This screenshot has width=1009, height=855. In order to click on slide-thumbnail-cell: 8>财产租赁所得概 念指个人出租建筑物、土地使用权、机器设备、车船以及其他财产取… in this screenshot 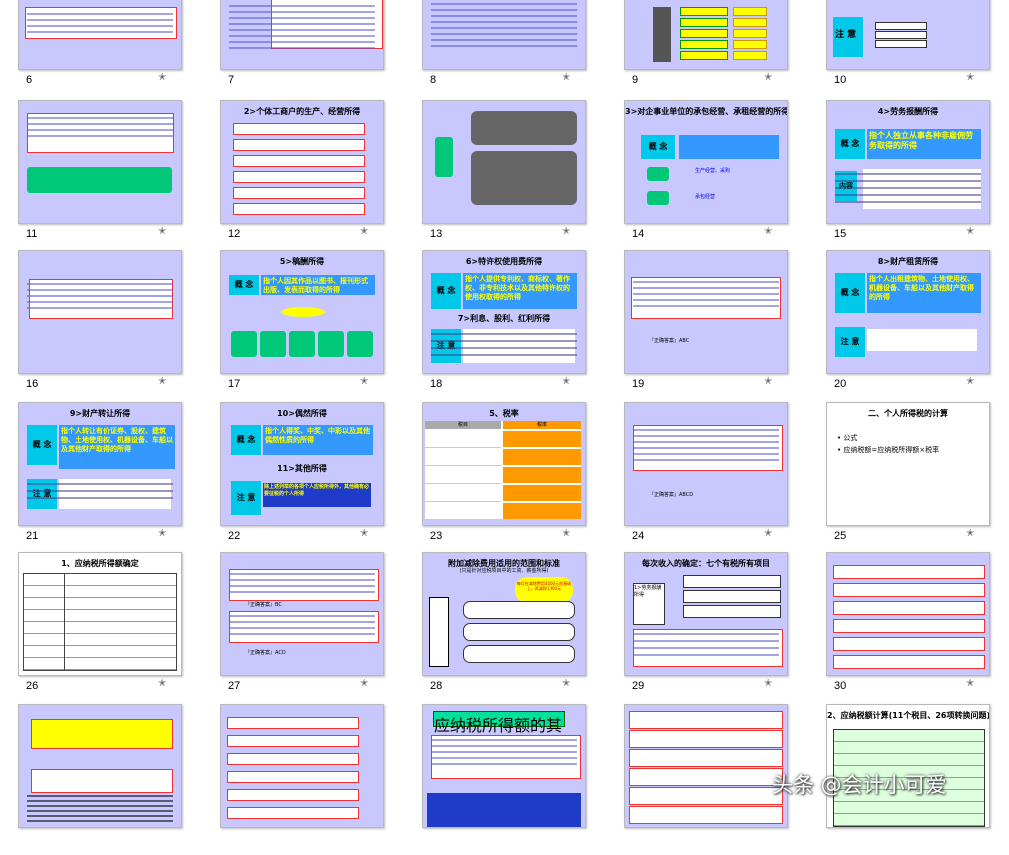, I will do `click(908, 325)`.